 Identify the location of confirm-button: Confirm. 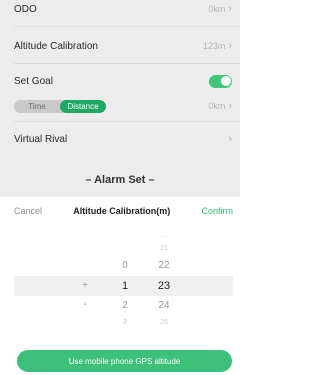
(217, 211).